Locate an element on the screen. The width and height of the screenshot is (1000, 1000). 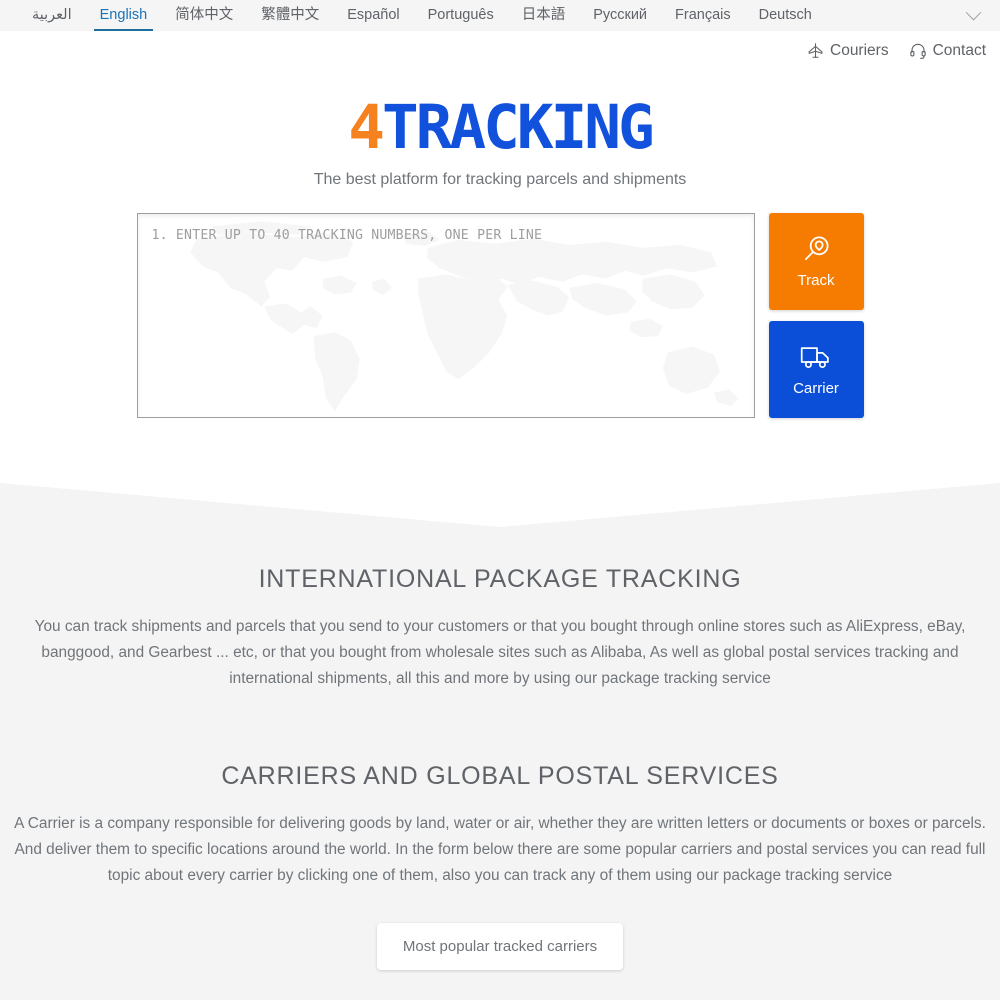
carrier-button: Carrier is located at coordinates (816, 369).